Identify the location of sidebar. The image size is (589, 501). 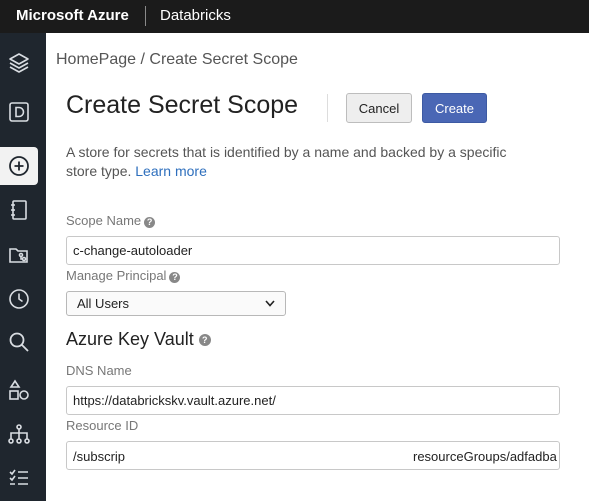
(23, 267).